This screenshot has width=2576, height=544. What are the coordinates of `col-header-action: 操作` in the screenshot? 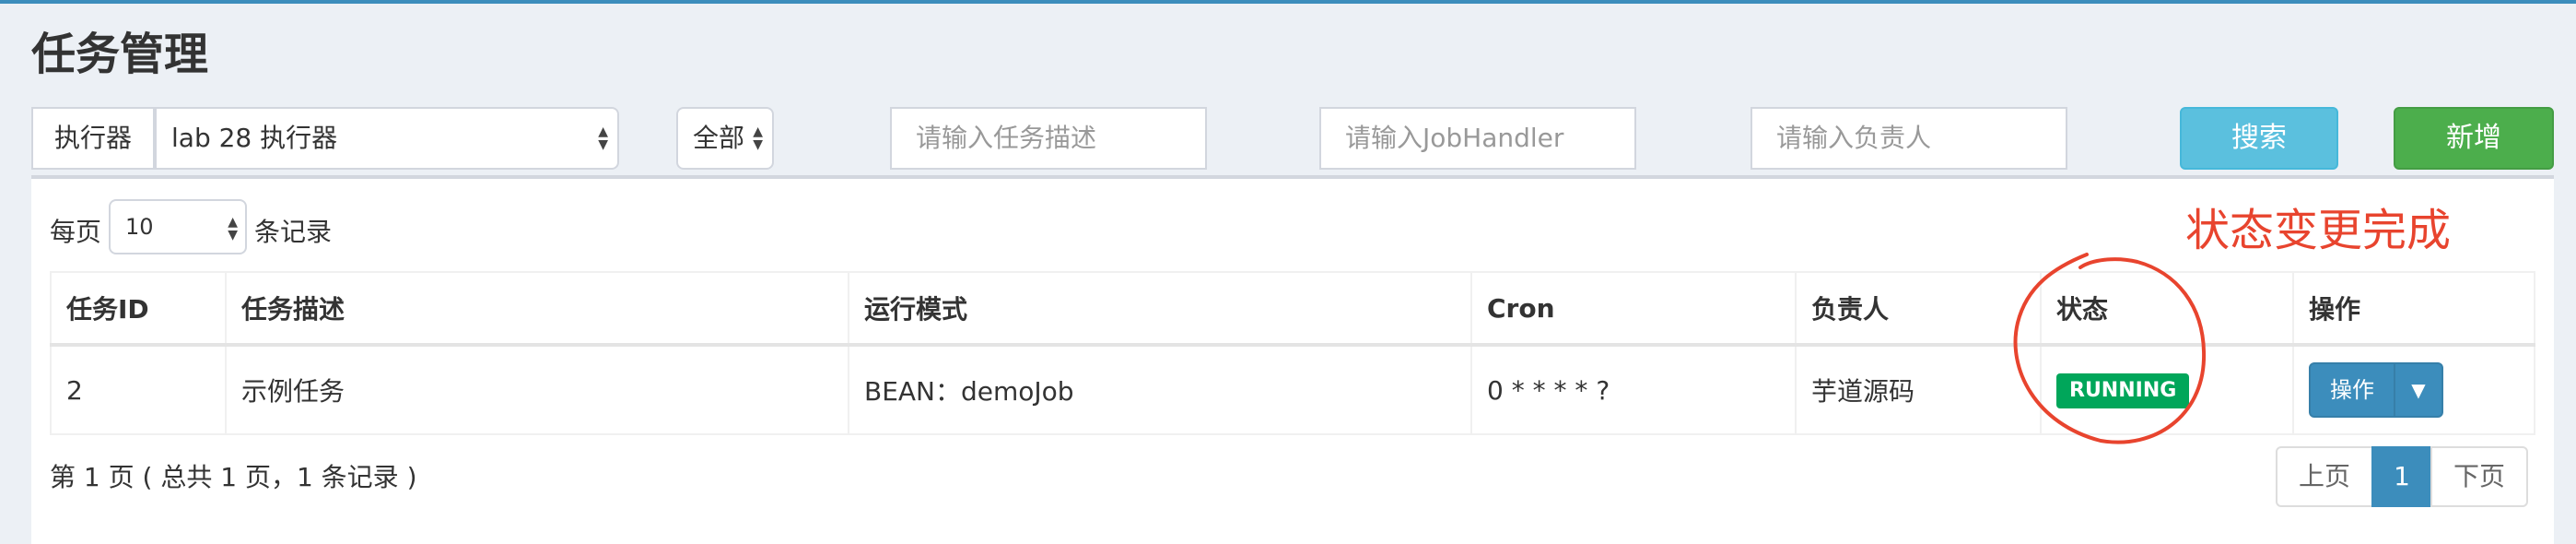 It's located at (2413, 309).